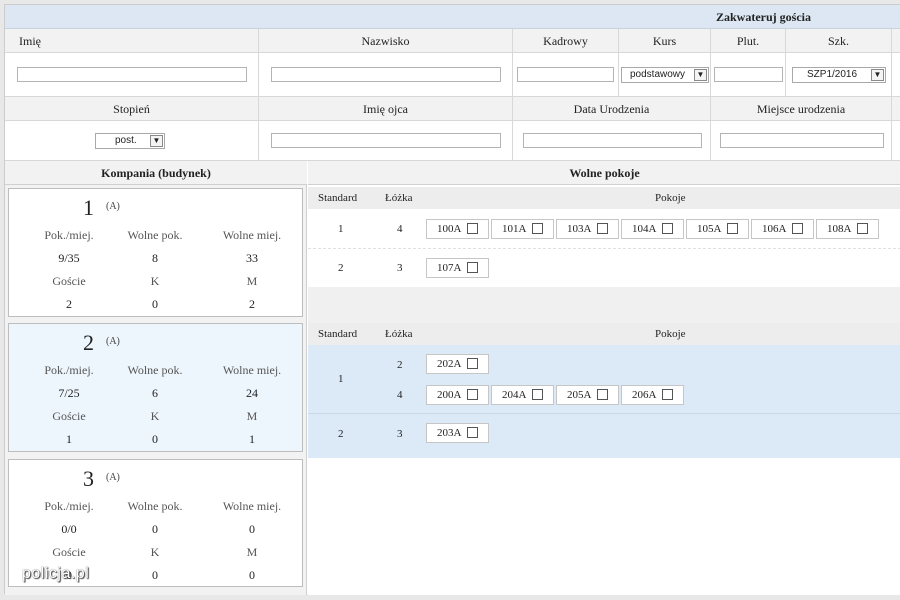 The image size is (900, 600). Describe the element at coordinates (604, 305) in the screenshot. I see `panel-gap` at that location.